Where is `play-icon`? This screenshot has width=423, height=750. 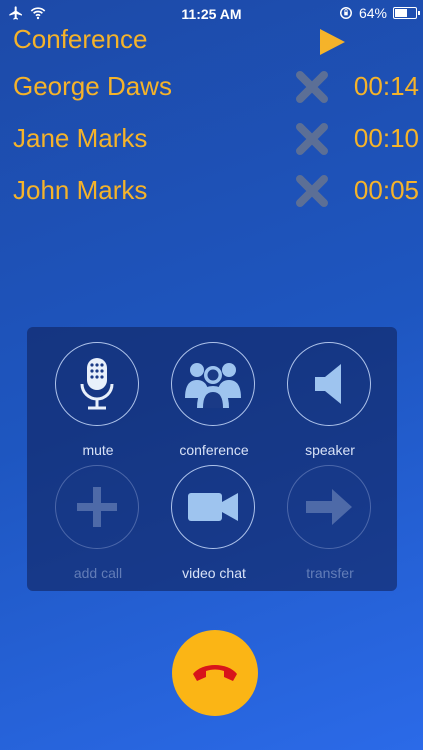 play-icon is located at coordinates (332, 42).